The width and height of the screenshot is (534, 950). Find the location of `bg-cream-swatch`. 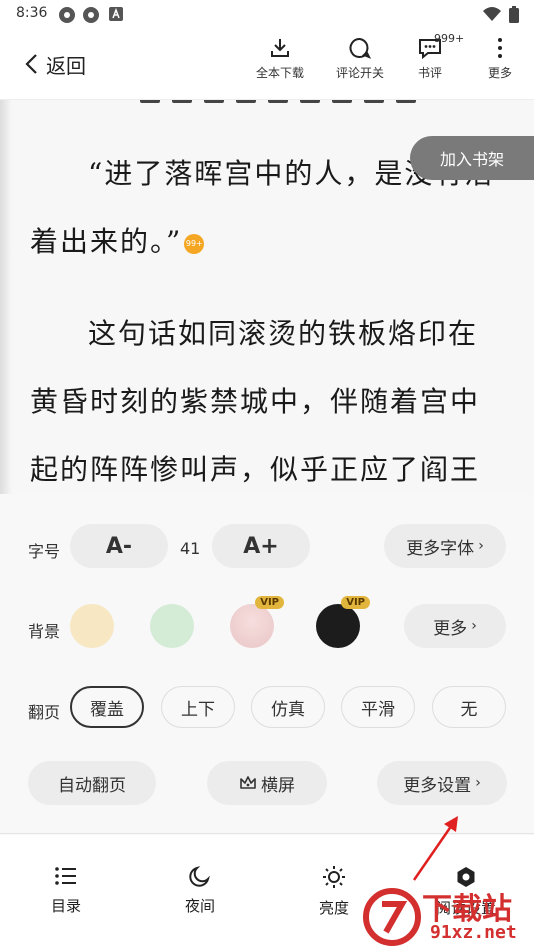

bg-cream-swatch is located at coordinates (92, 626).